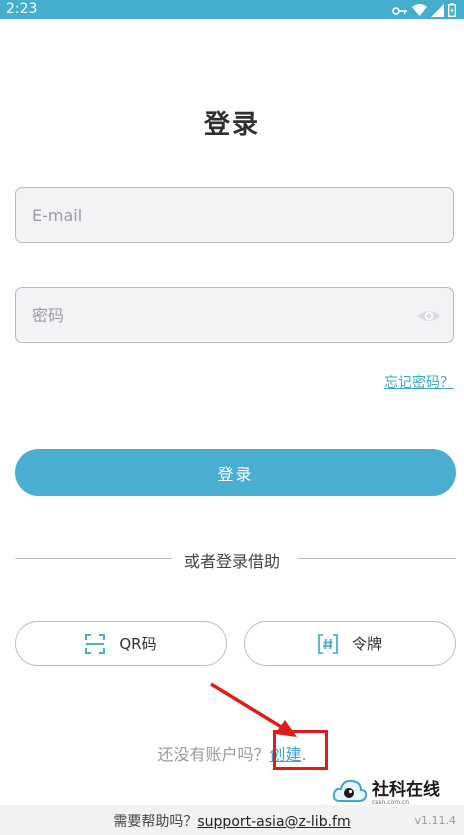 The width and height of the screenshot is (464, 835). I want to click on token-hash-icon, so click(328, 643).